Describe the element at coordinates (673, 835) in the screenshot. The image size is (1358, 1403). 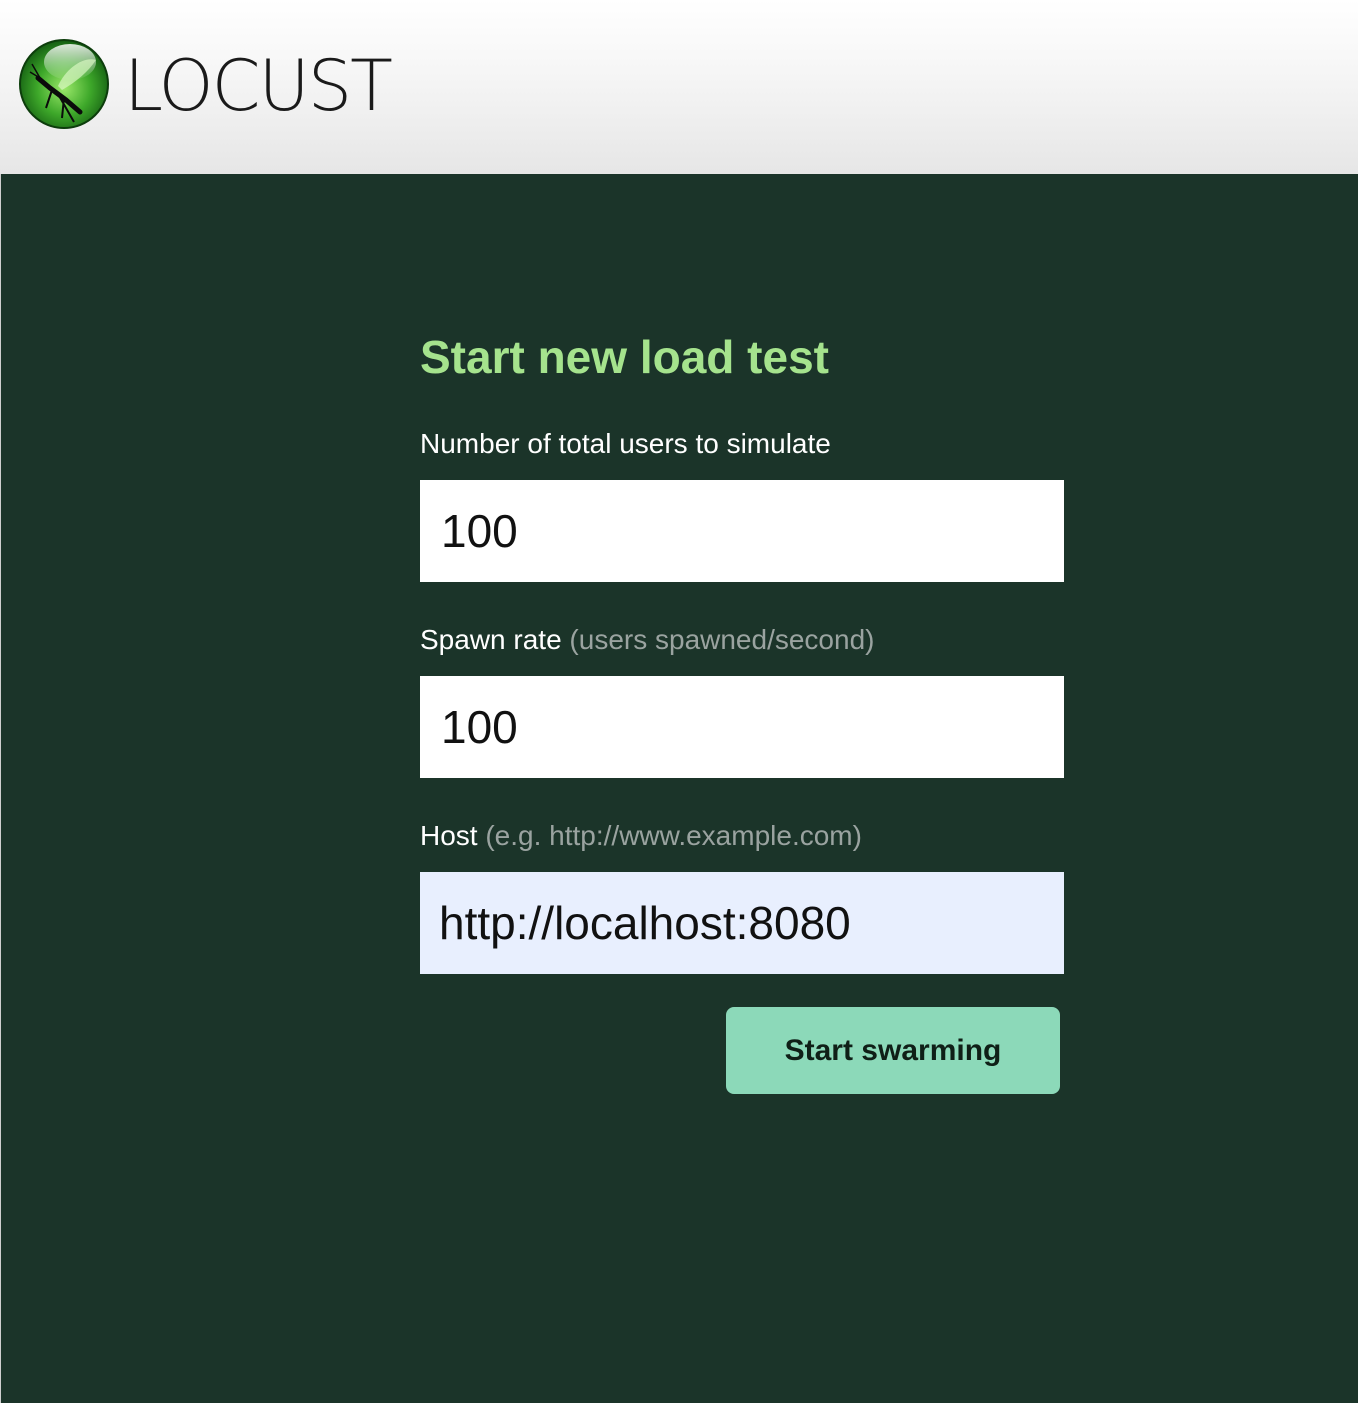
I see `host-hint: (e.g. http://www.example.com)` at that location.